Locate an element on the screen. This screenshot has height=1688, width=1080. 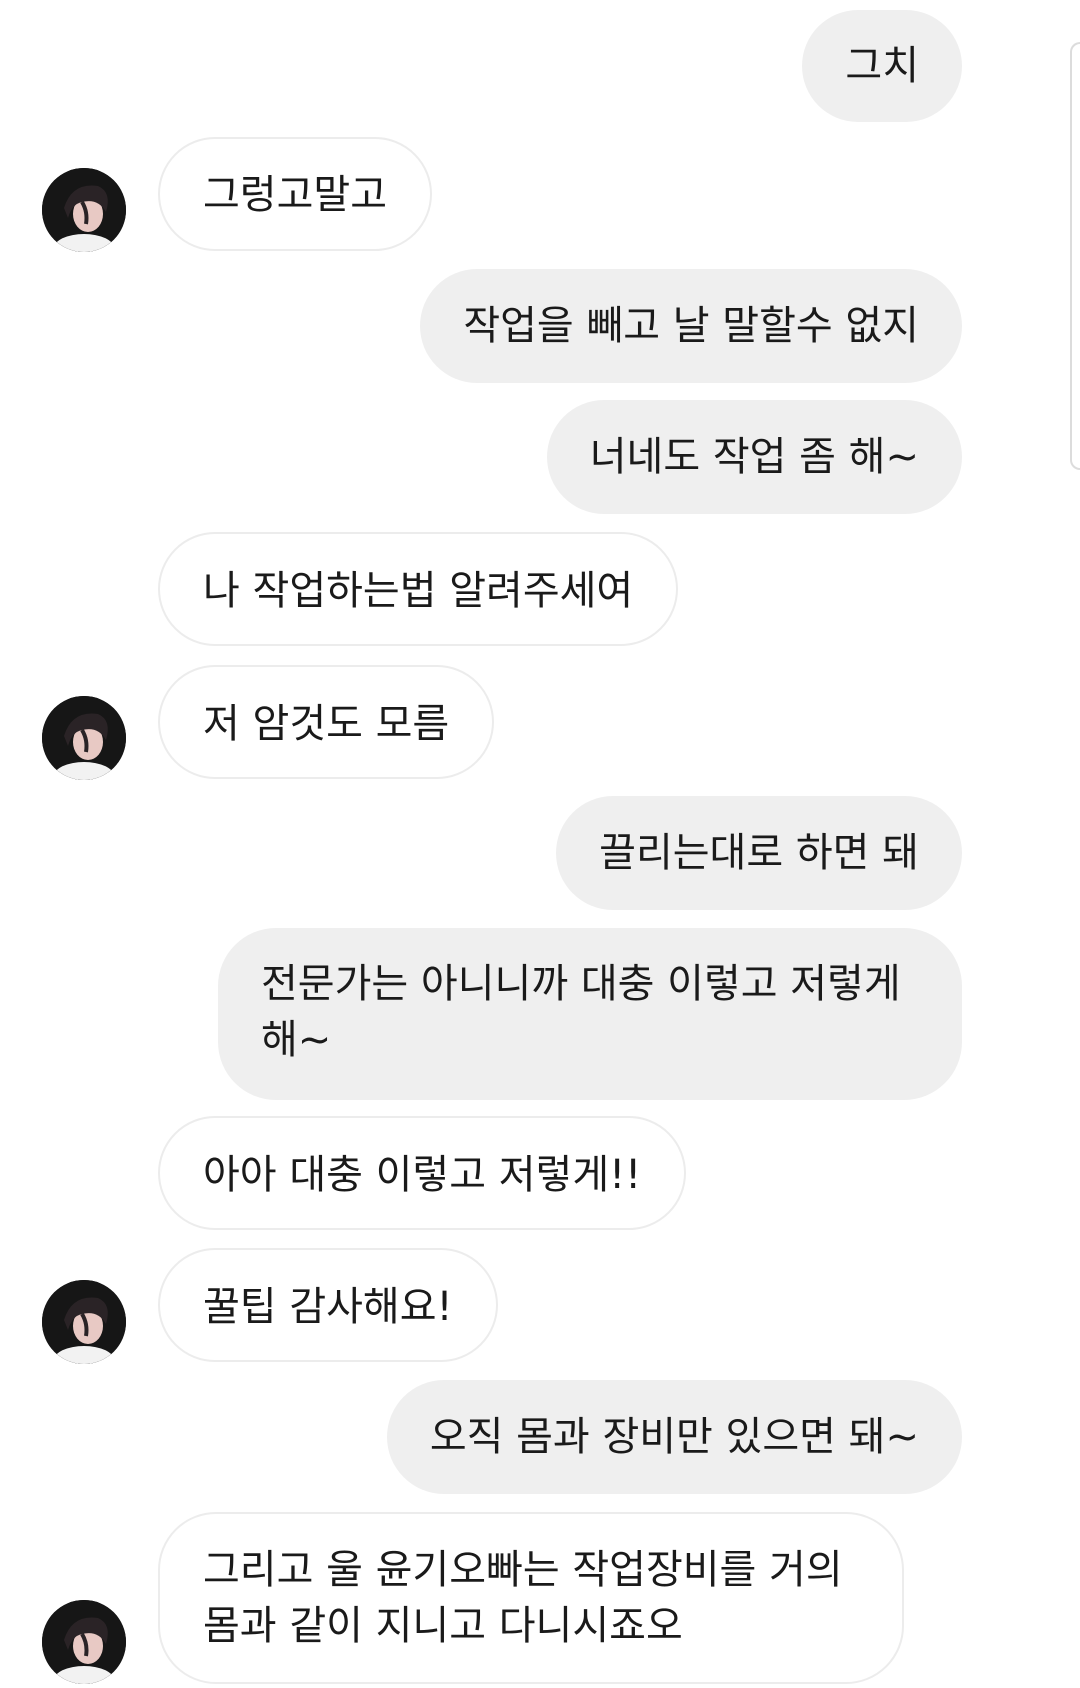
scroll-edge is located at coordinates (1075, 256).